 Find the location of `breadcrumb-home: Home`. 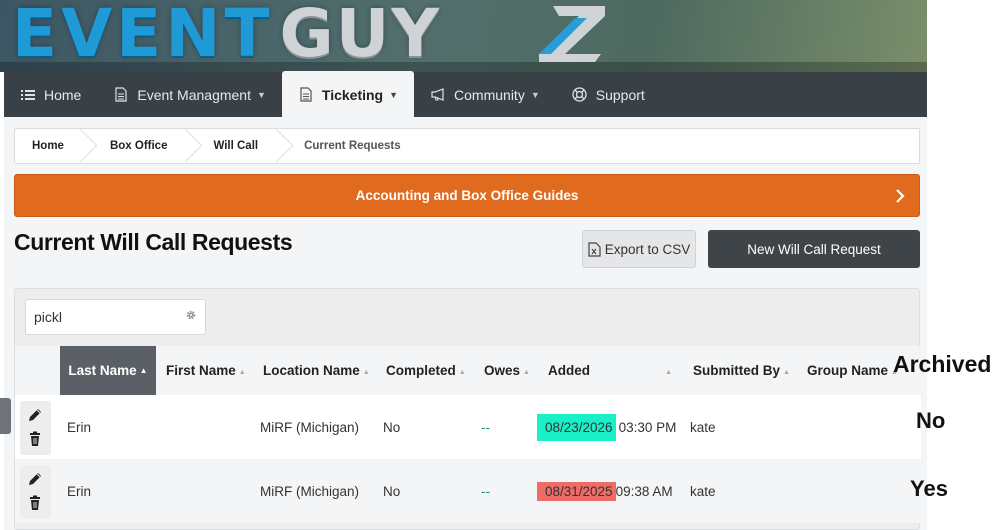

breadcrumb-home: Home is located at coordinates (50, 146).